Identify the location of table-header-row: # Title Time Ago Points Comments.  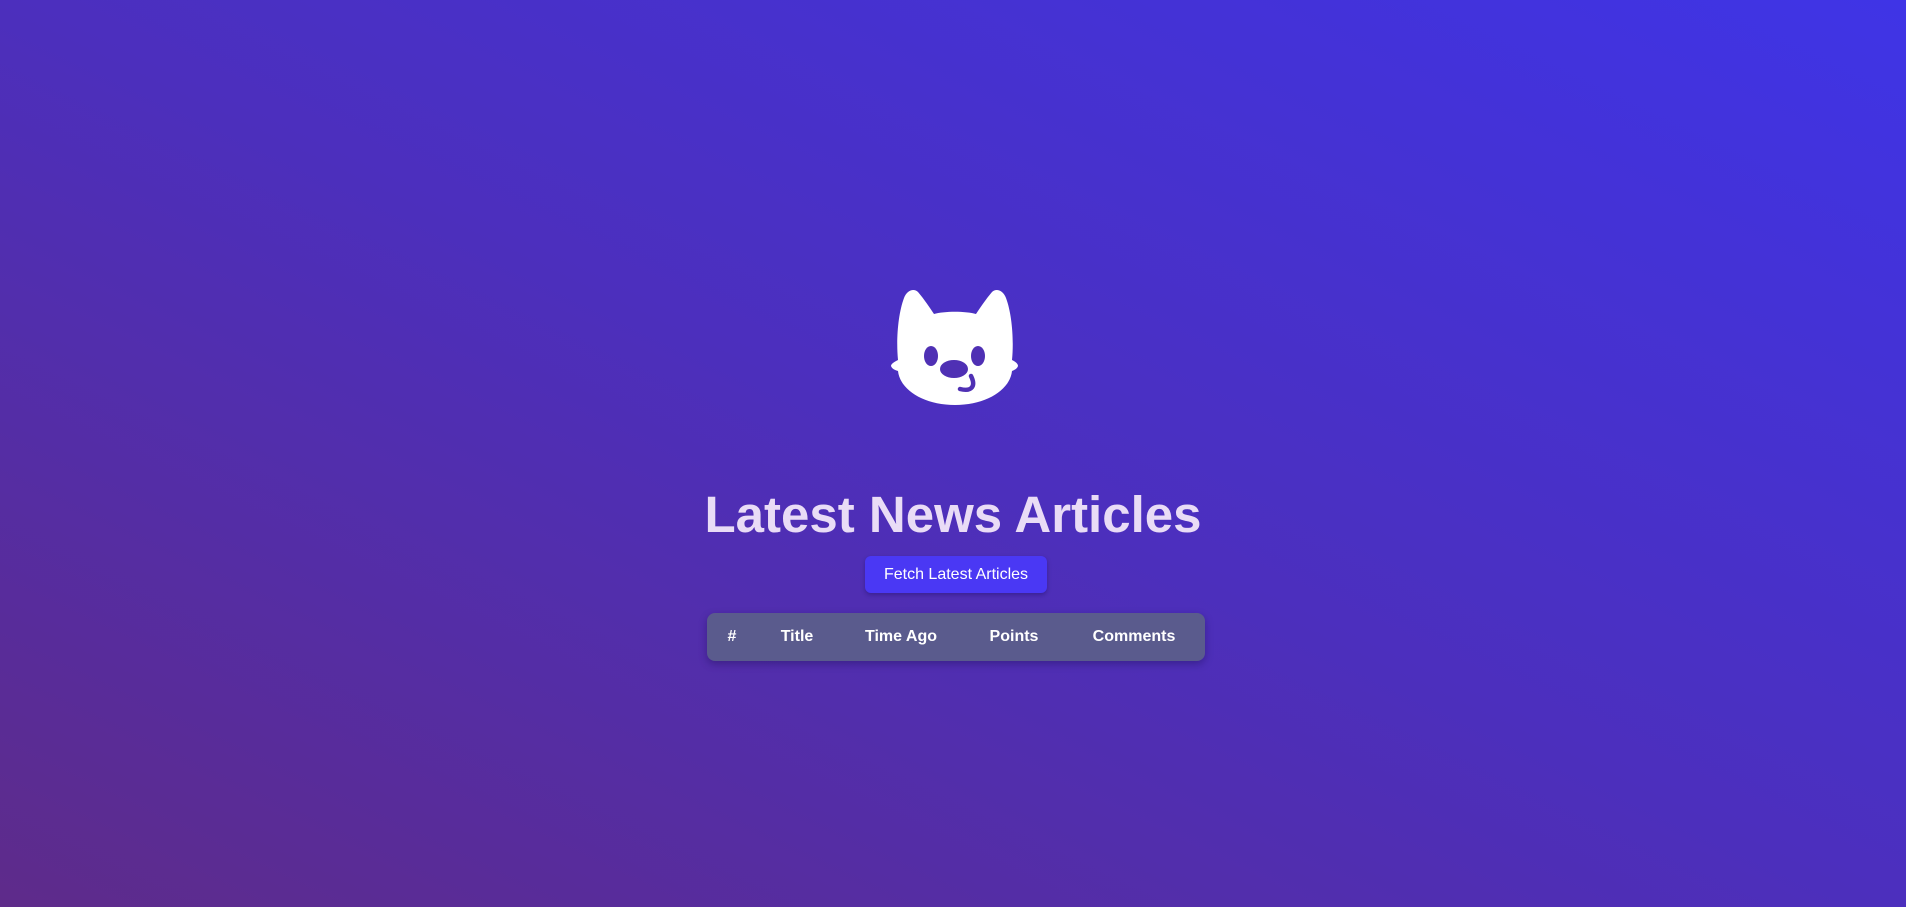
(956, 637).